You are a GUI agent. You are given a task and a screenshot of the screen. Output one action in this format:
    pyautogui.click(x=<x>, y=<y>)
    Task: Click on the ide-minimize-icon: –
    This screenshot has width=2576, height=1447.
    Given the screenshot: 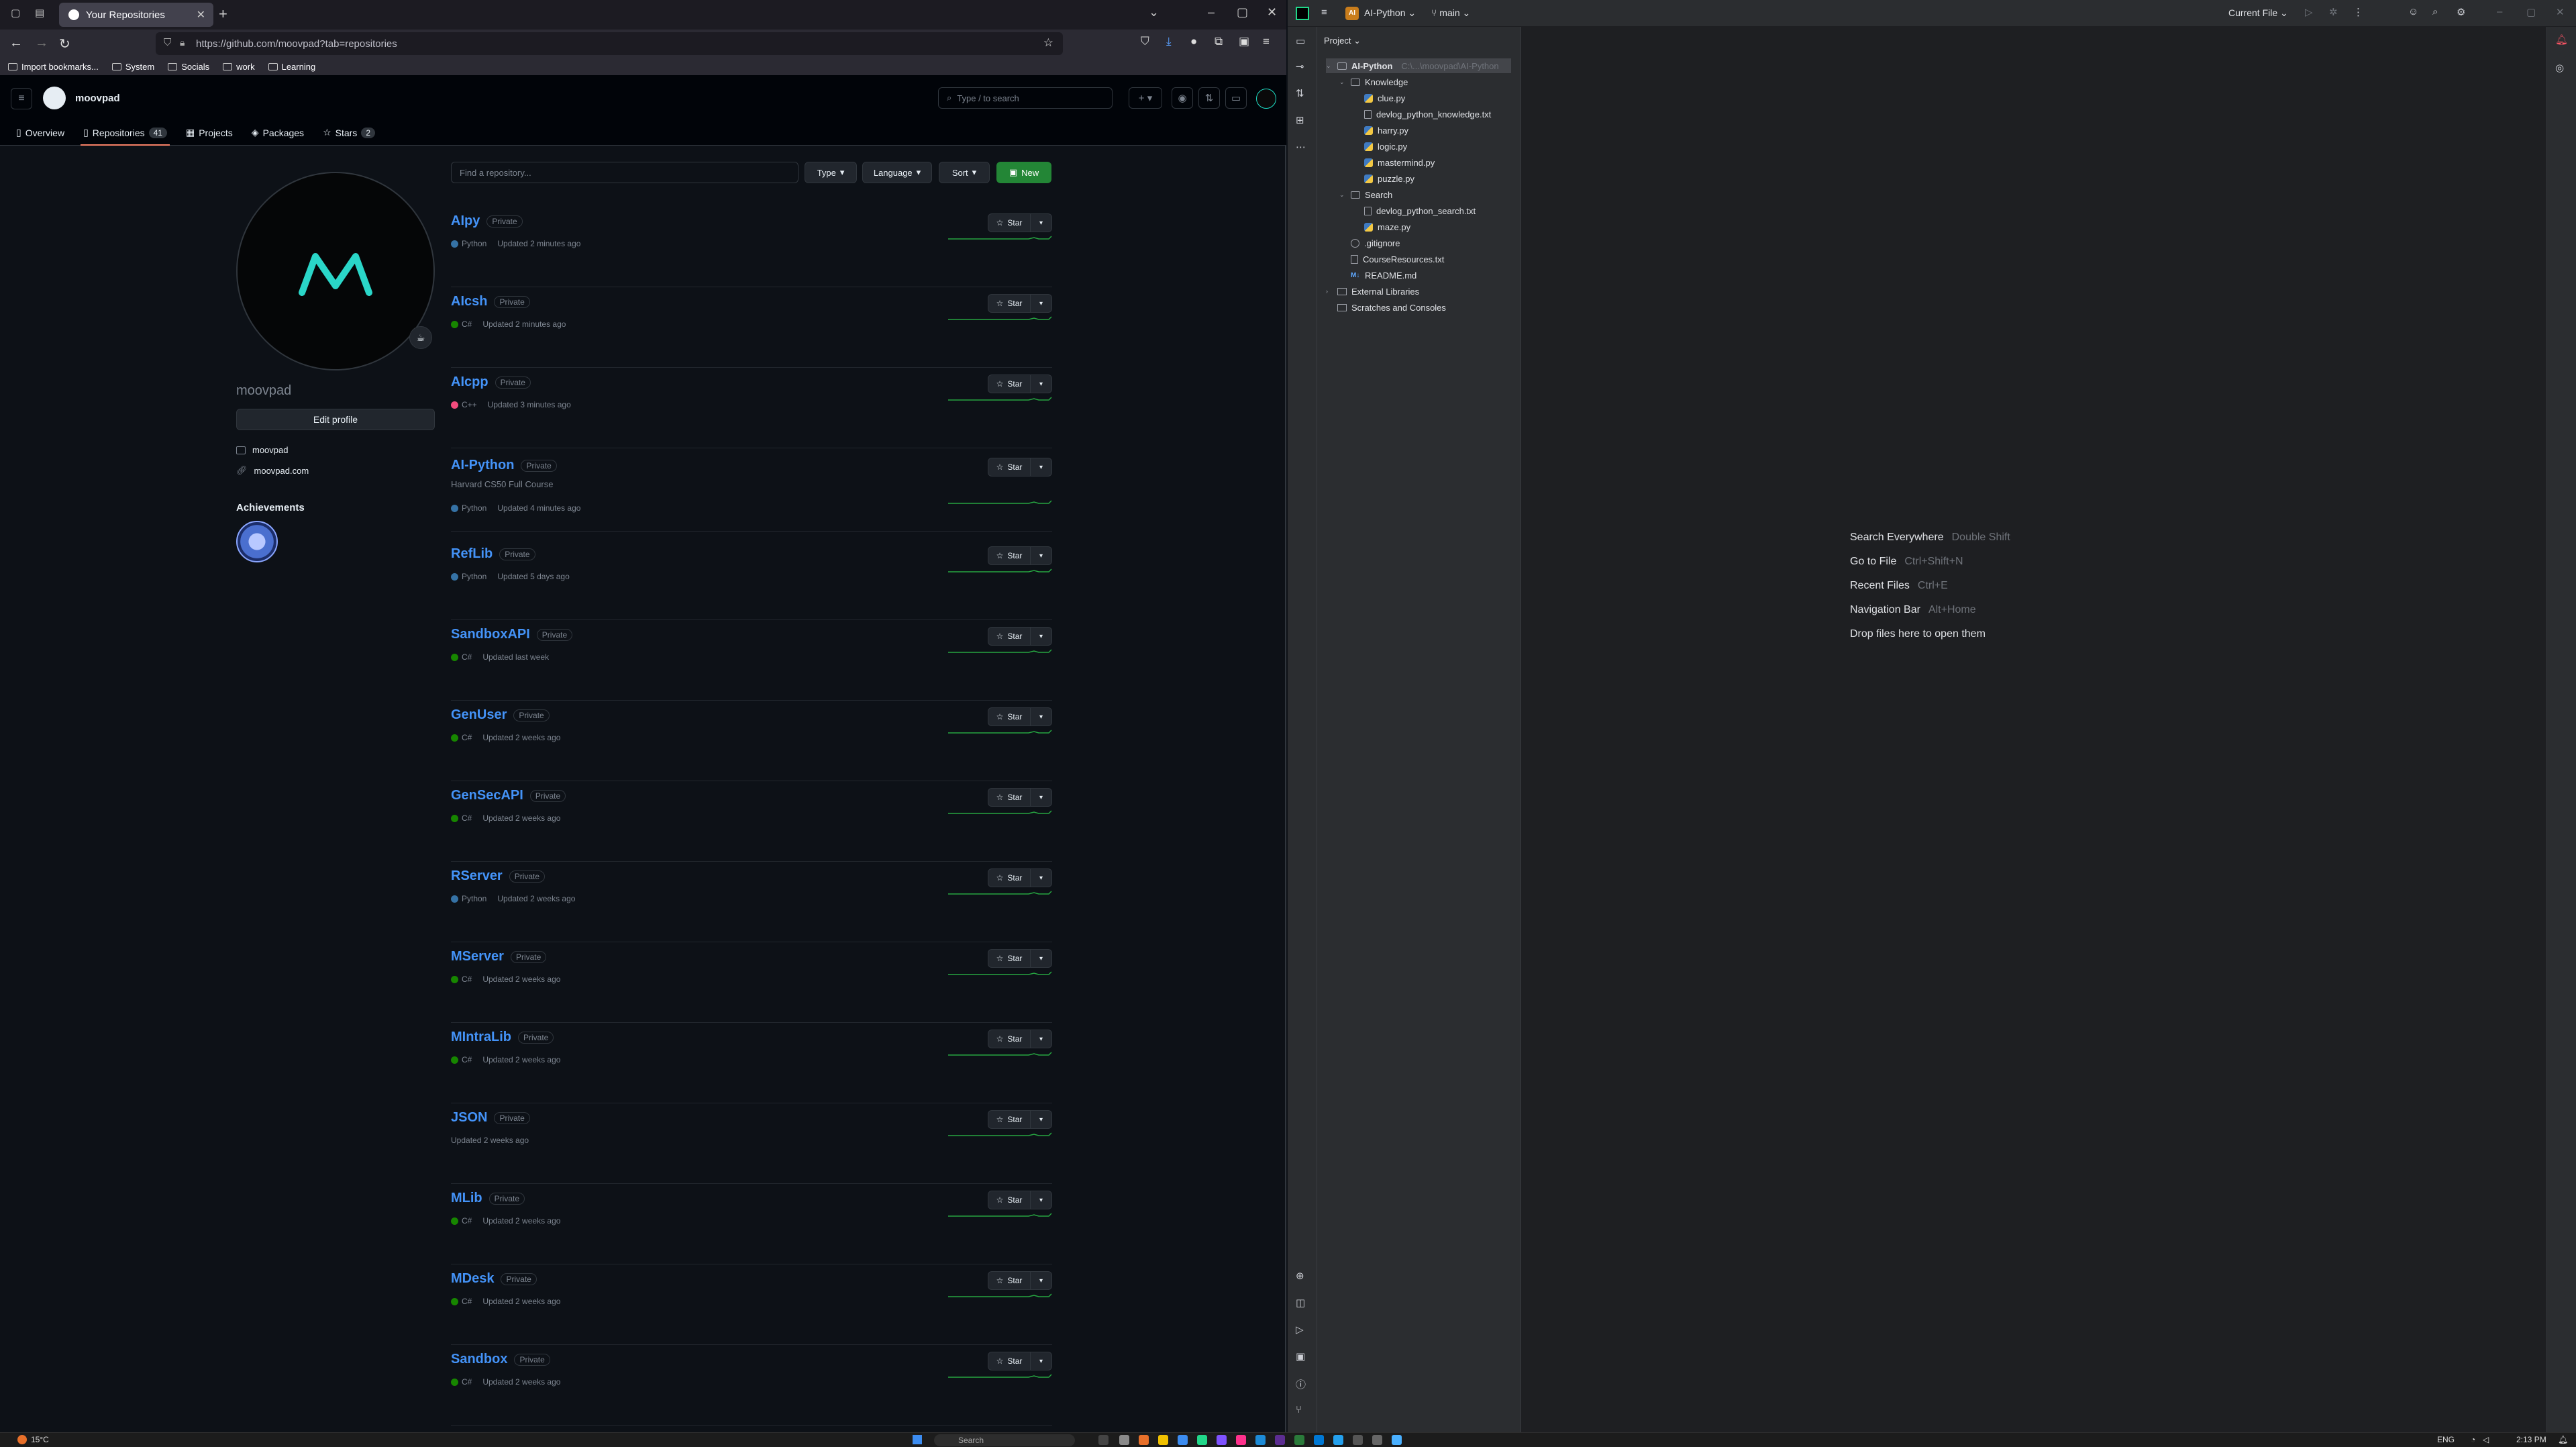 What is the action you would take?
    pyautogui.click(x=2499, y=12)
    